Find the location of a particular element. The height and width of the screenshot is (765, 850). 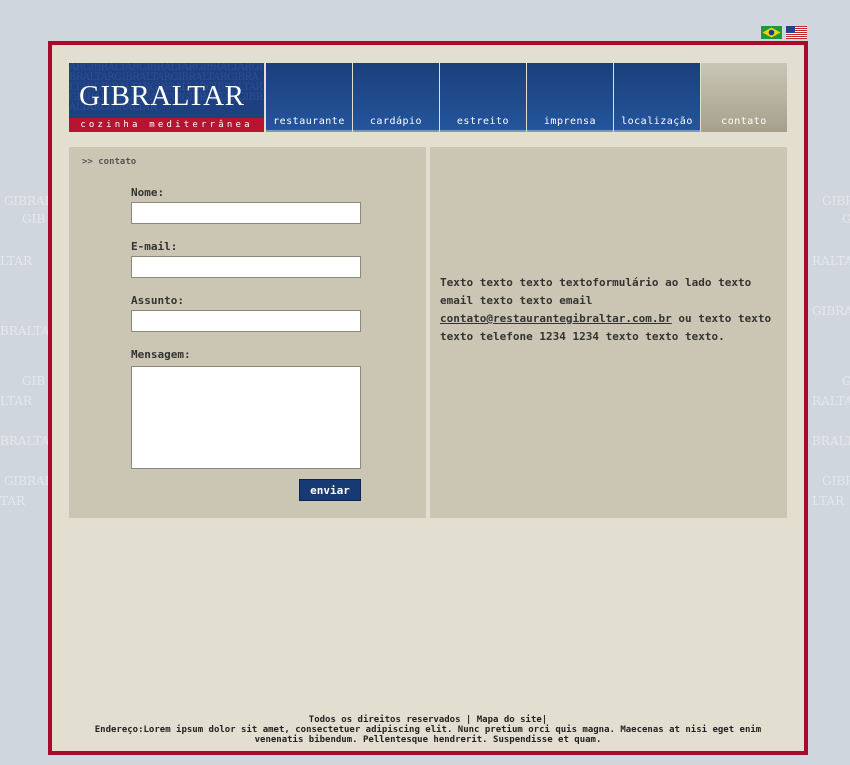

logo-name: GIBRALTAR is located at coordinates (162, 96).